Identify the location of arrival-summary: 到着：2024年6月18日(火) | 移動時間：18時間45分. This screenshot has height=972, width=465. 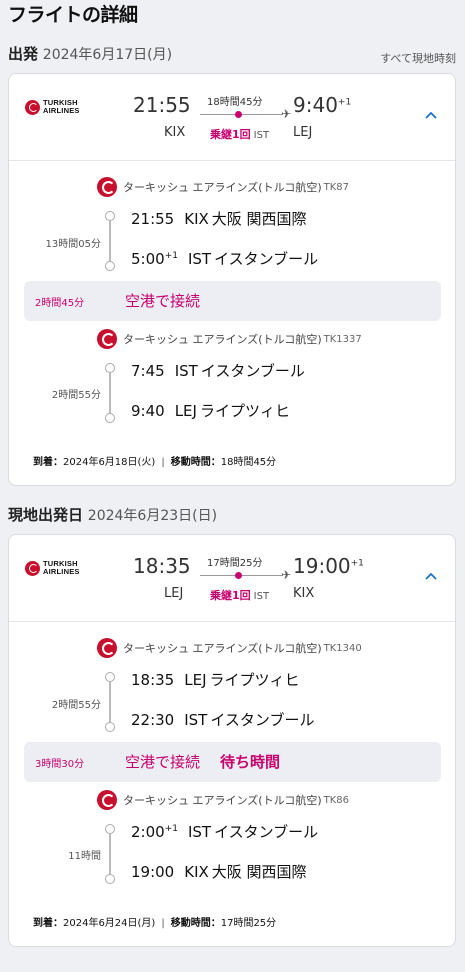
(155, 462).